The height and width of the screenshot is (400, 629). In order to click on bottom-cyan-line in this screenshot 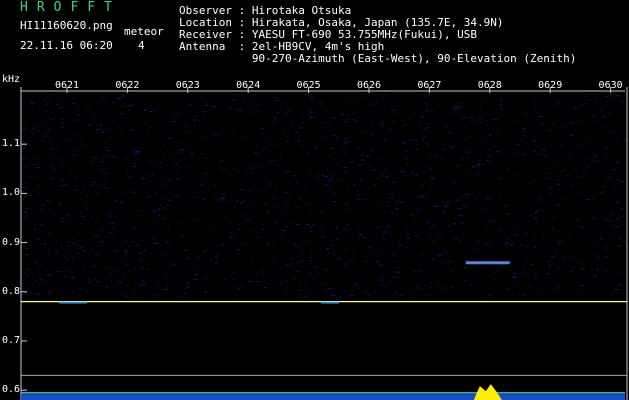, I will do `click(323, 393)`.